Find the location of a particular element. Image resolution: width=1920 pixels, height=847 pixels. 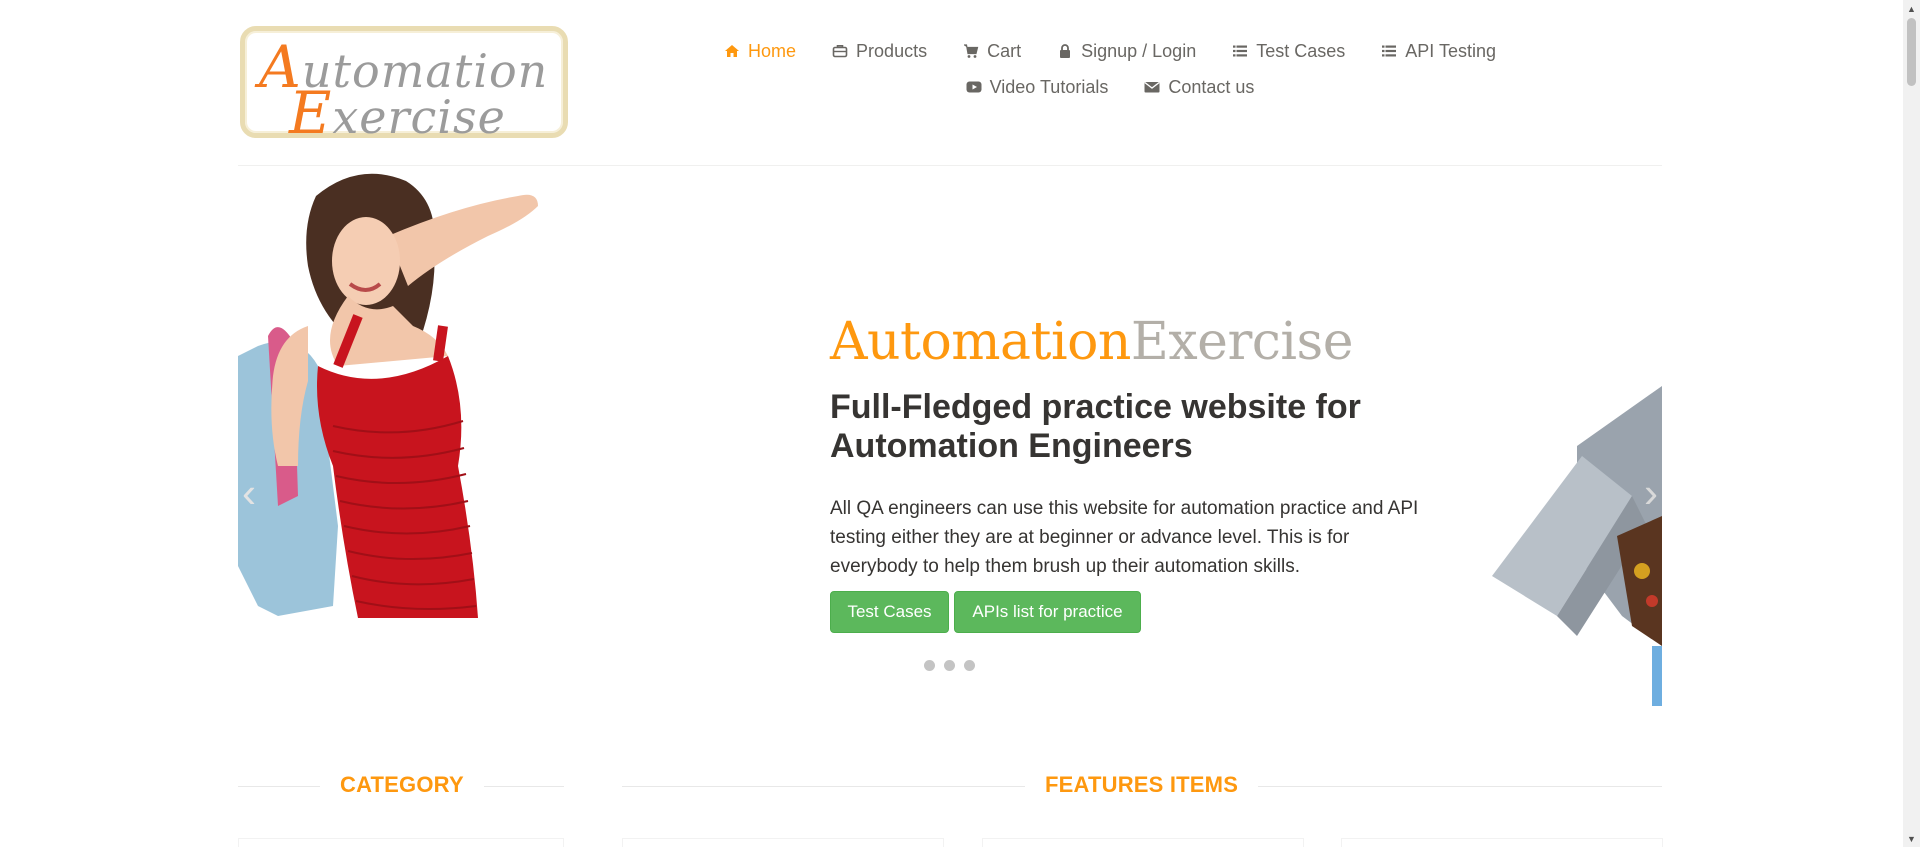

nav-home: Home is located at coordinates (760, 51).